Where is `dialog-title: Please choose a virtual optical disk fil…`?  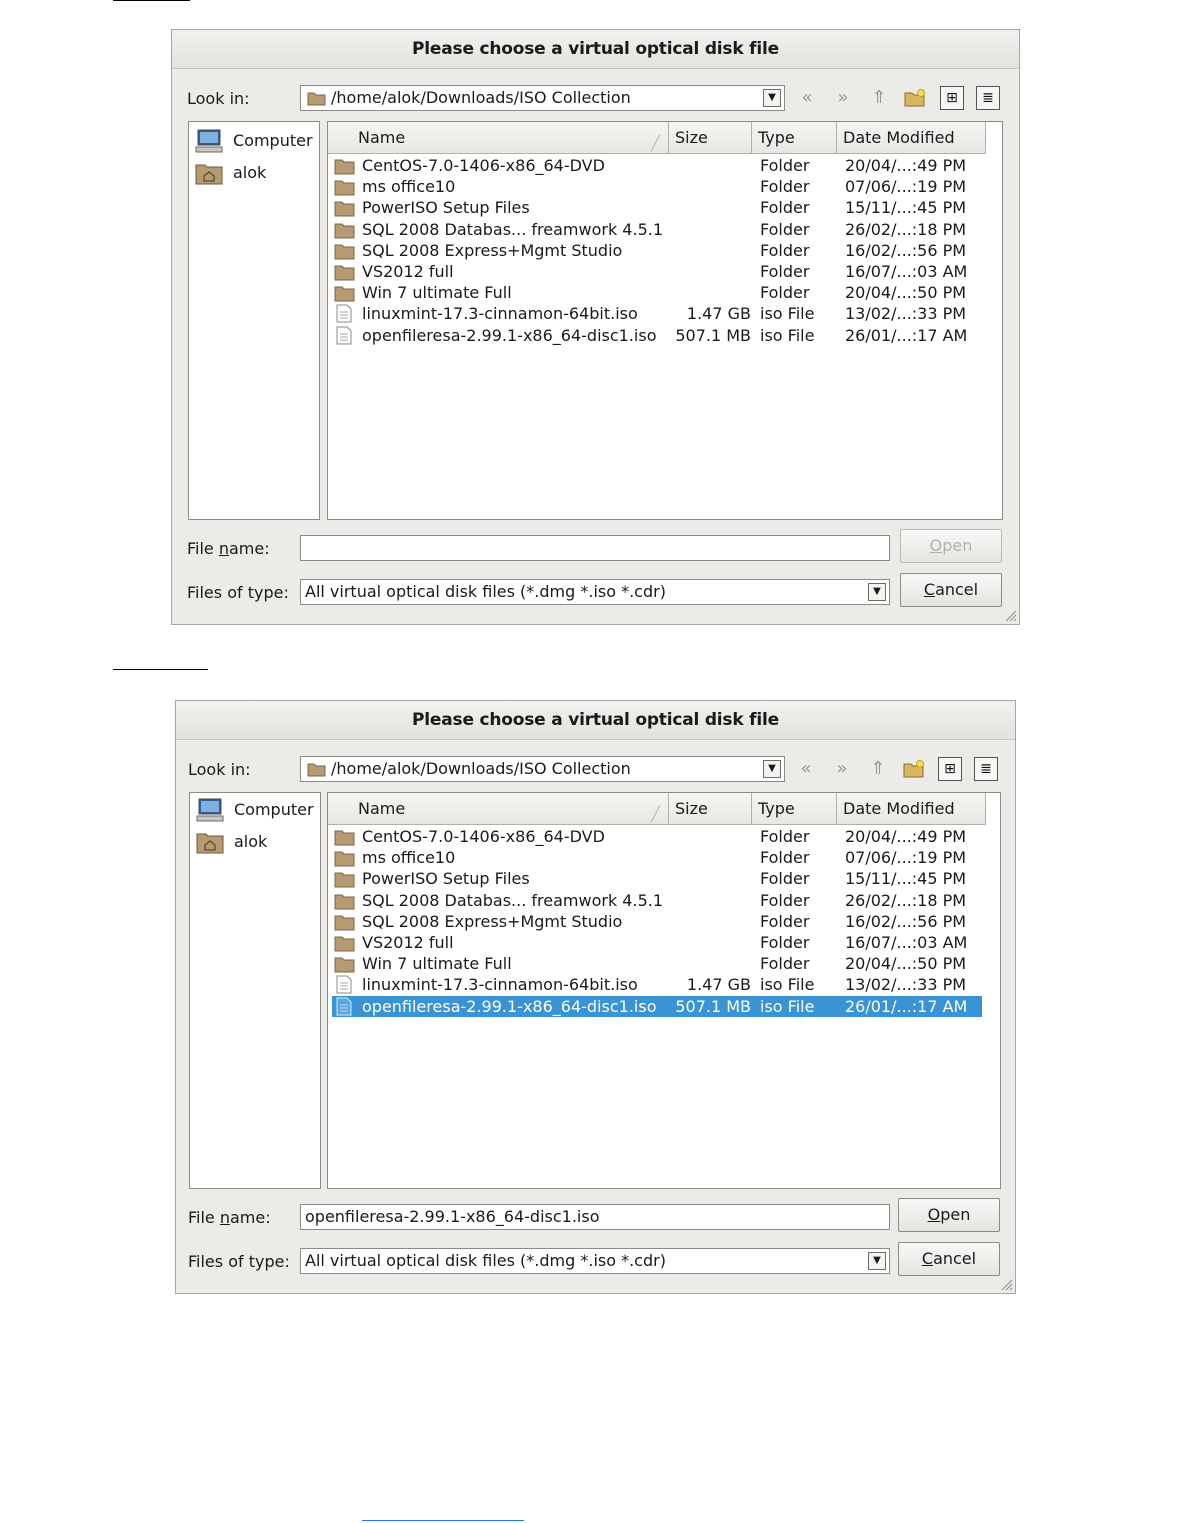
dialog-title: Please choose a virtual optical disk fil… is located at coordinates (595, 49).